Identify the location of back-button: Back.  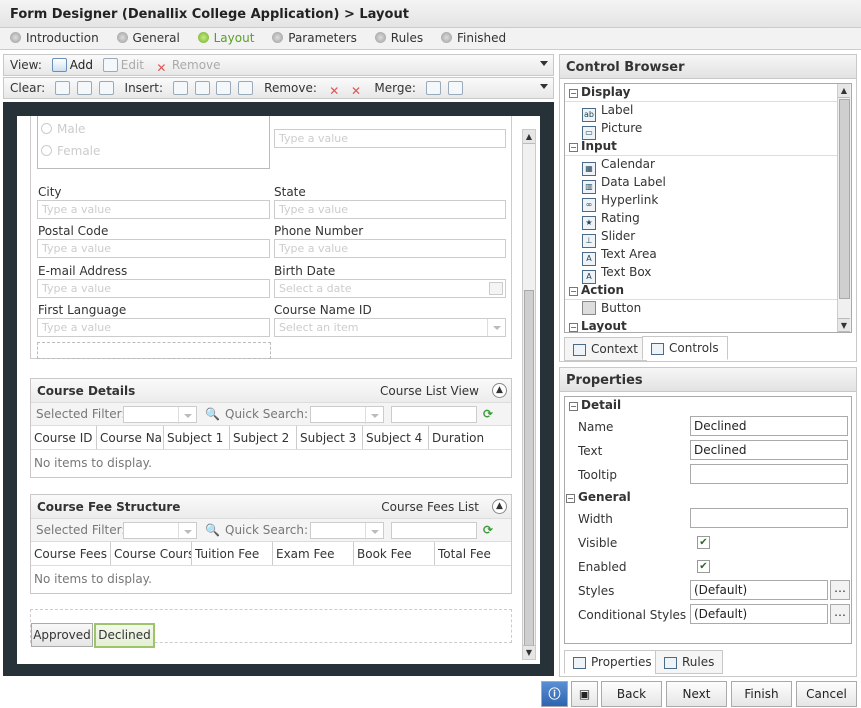
(631, 694).